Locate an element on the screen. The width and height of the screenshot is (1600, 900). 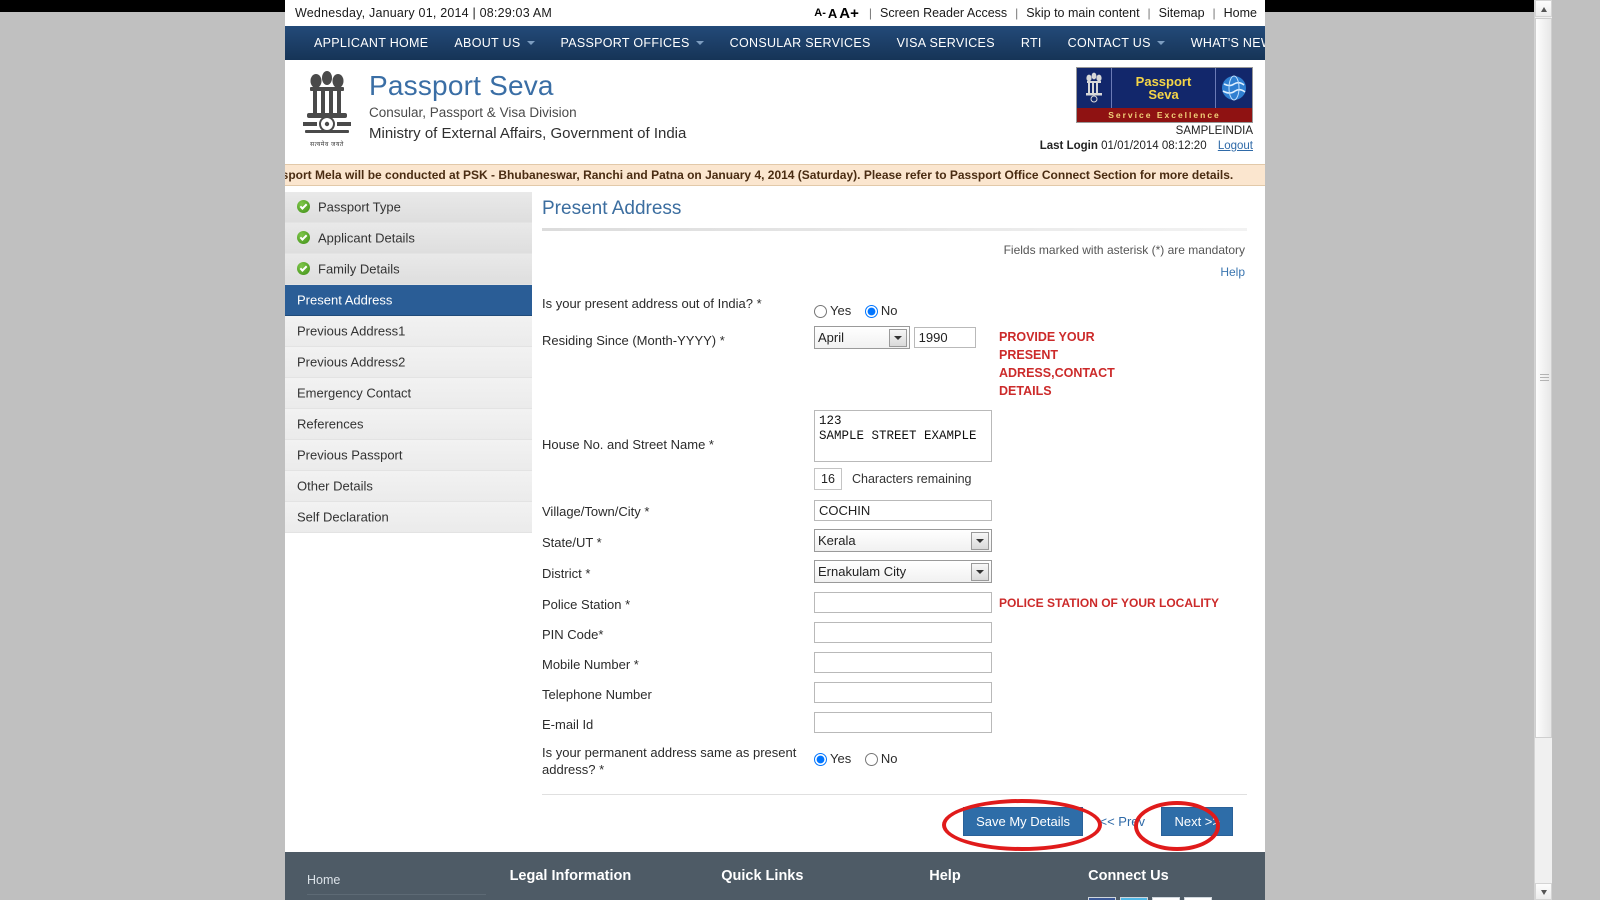
sidebar-item-label: Emergency Contact is located at coordinates (354, 393).